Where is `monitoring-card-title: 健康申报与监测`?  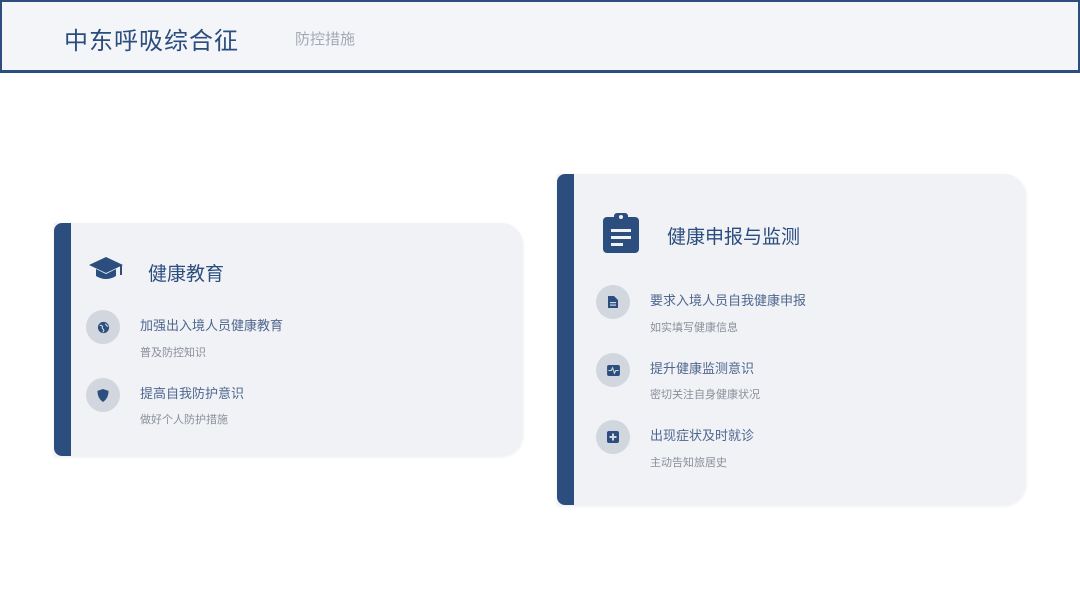 monitoring-card-title: 健康申报与监测 is located at coordinates (734, 237).